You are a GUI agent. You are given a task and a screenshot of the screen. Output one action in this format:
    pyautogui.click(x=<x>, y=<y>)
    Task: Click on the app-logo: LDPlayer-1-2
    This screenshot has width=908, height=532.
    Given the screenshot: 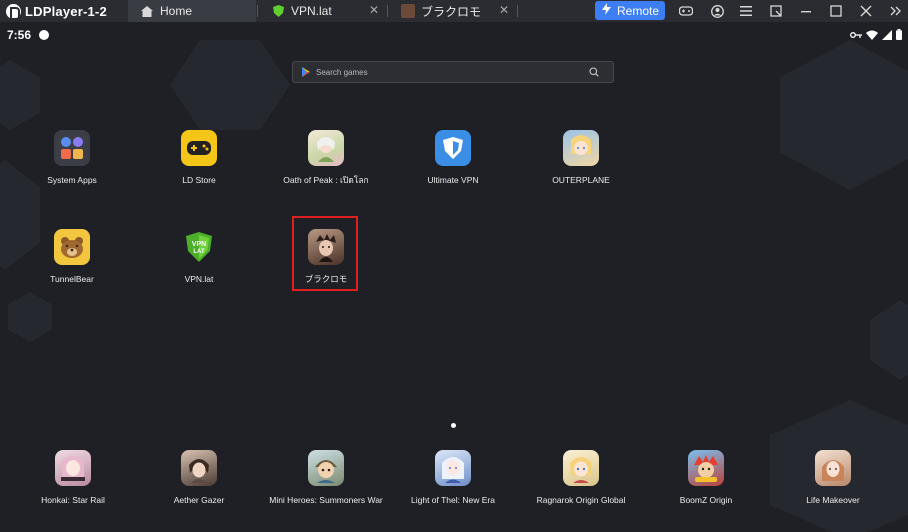 What is the action you would take?
    pyautogui.click(x=64, y=11)
    